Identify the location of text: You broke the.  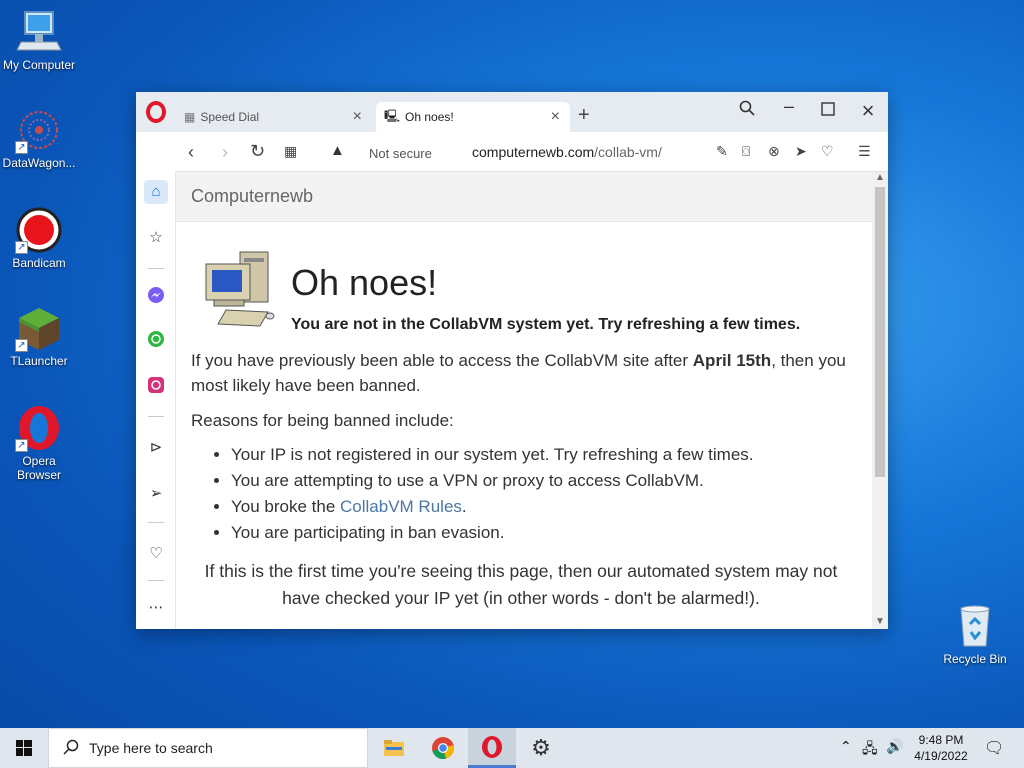
(286, 506).